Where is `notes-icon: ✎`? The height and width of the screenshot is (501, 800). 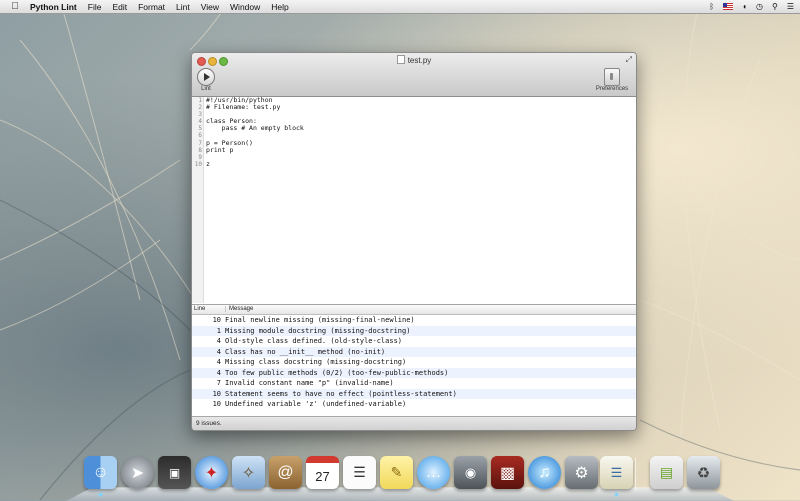 notes-icon: ✎ is located at coordinates (396, 472).